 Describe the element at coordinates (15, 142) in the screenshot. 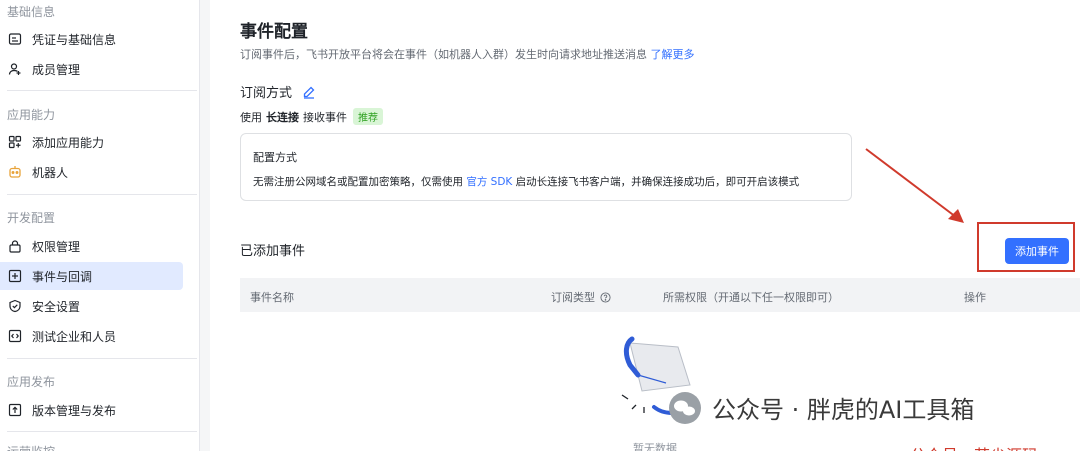

I see `grid-plus-icon` at that location.